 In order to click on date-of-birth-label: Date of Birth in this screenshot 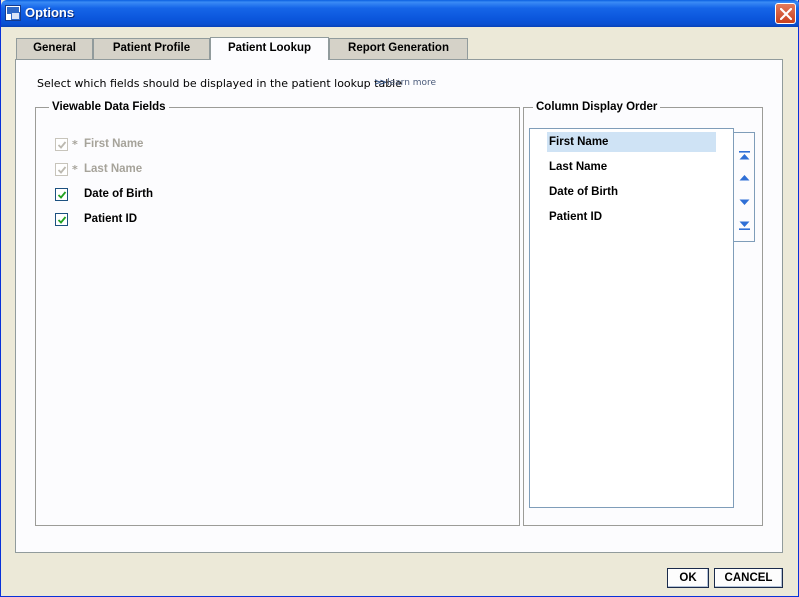, I will do `click(118, 194)`.